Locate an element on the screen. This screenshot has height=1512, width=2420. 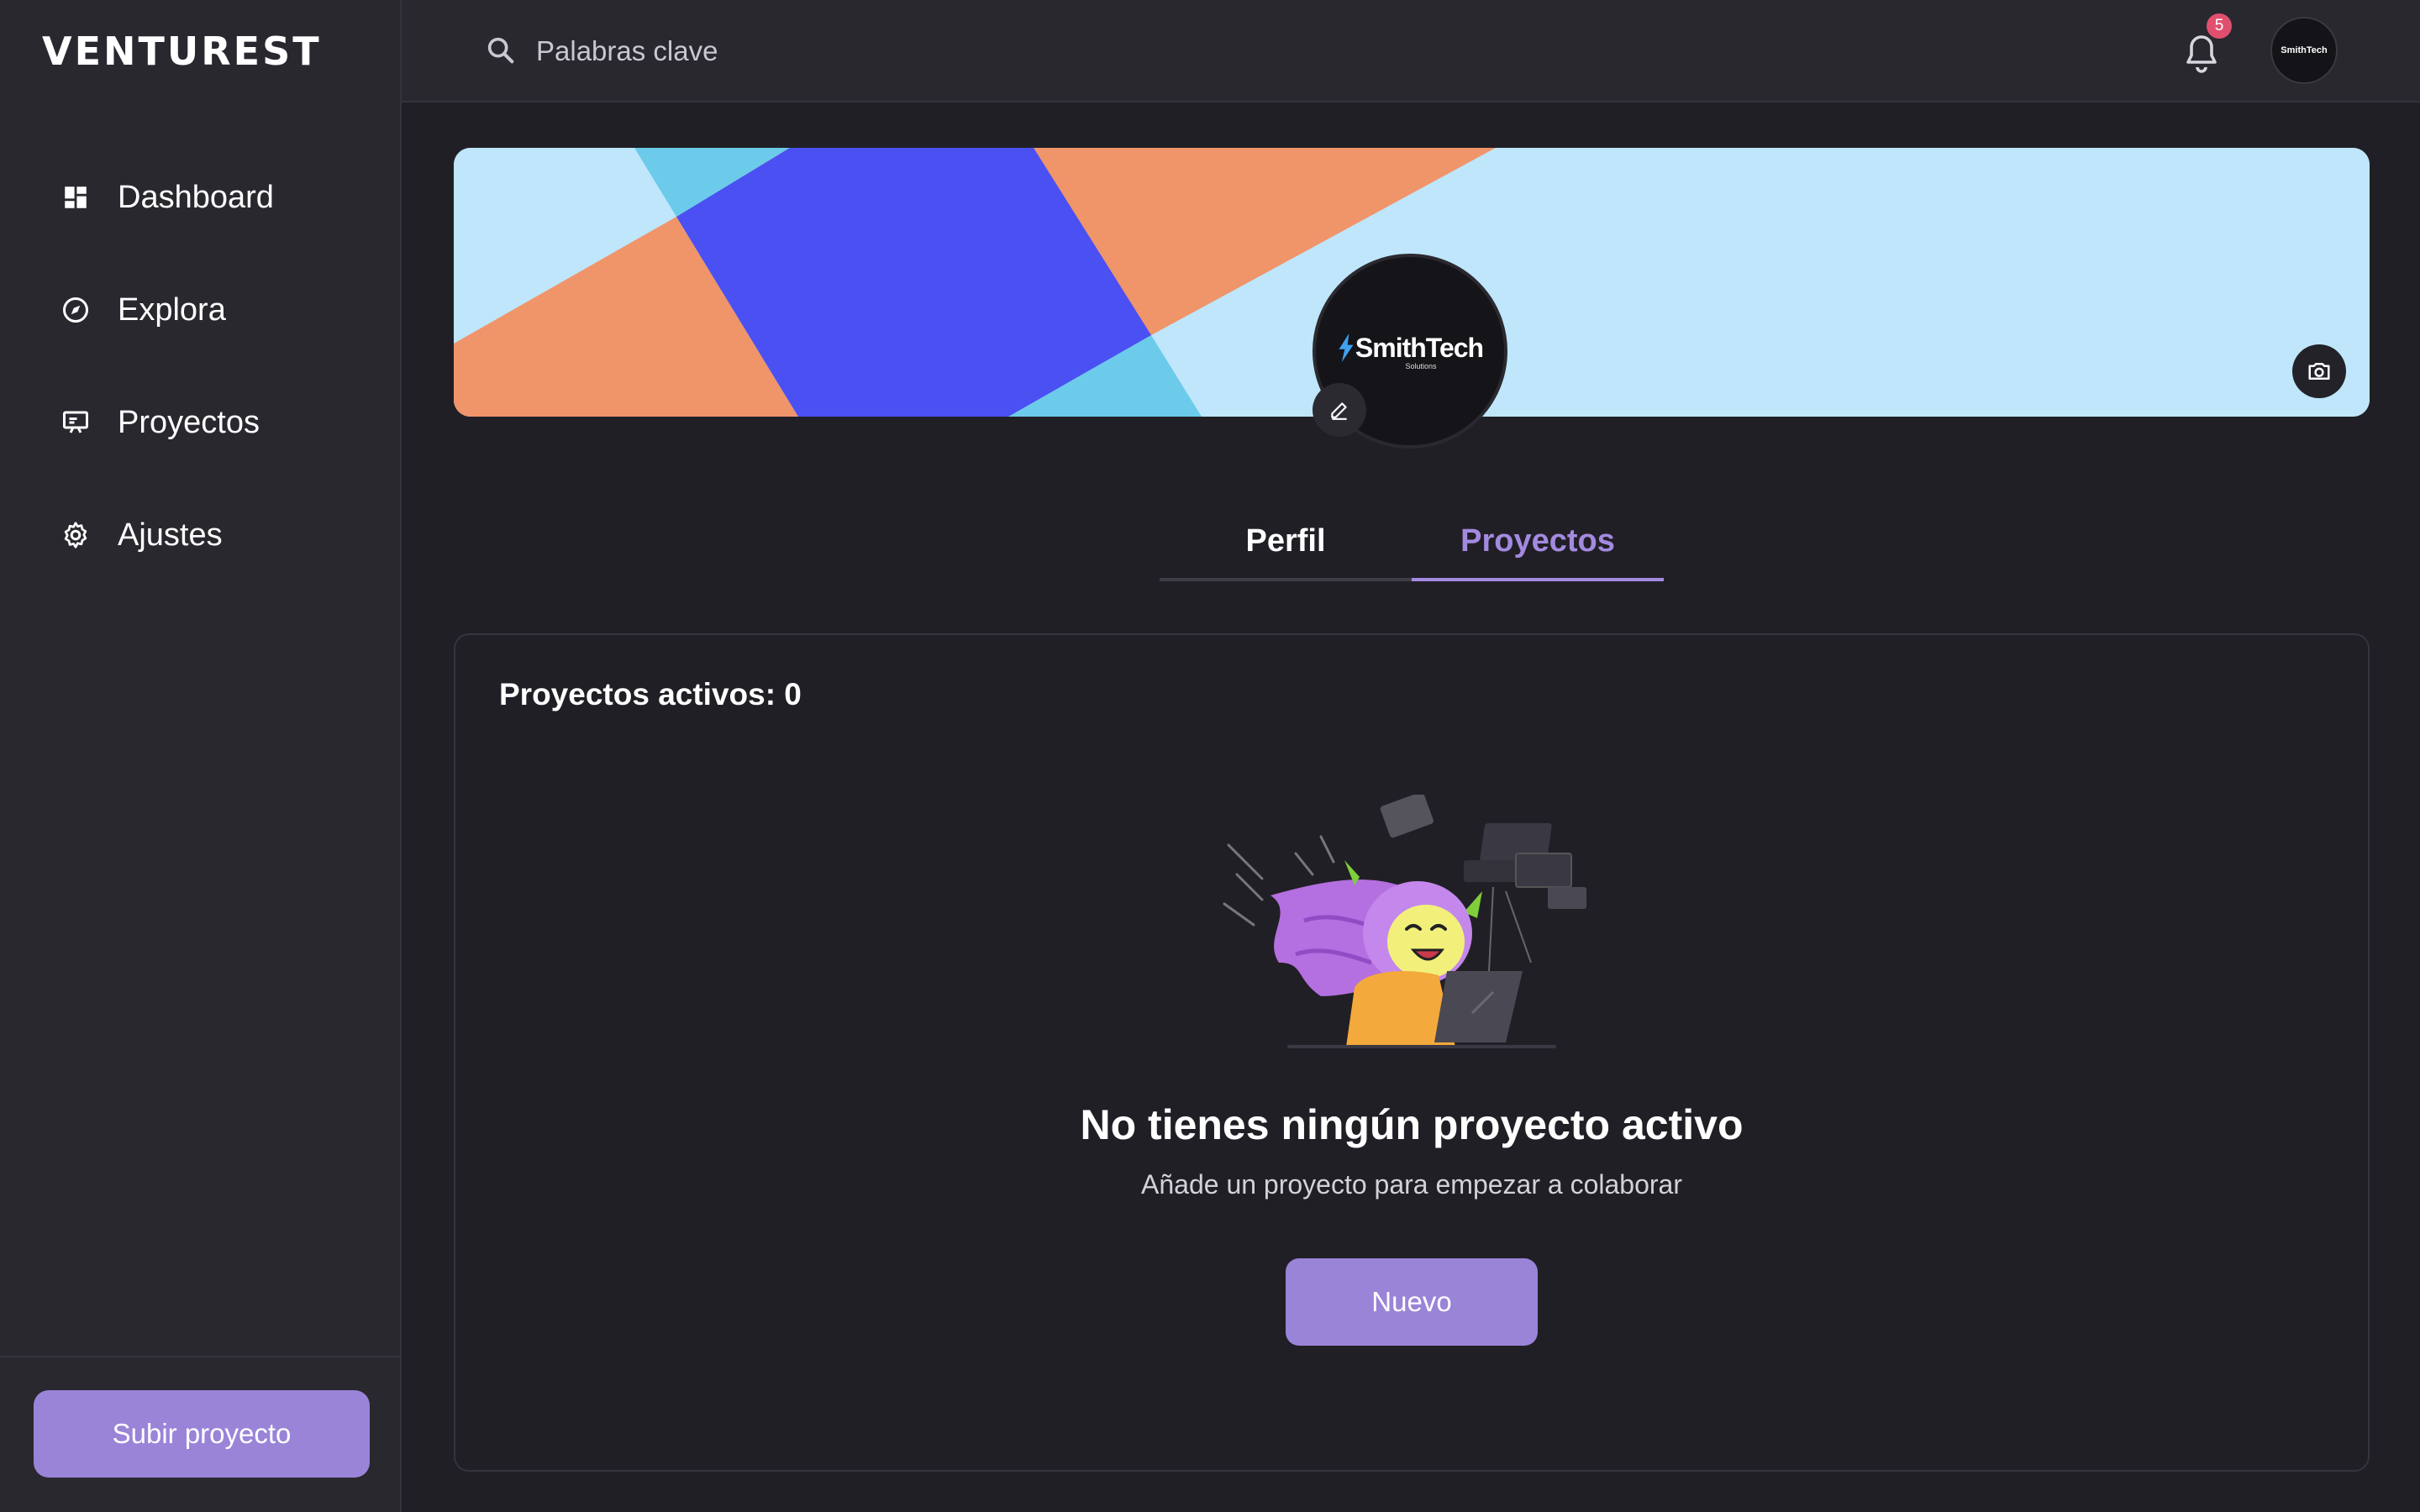
tab-perfil: Perfil is located at coordinates (1286, 542).